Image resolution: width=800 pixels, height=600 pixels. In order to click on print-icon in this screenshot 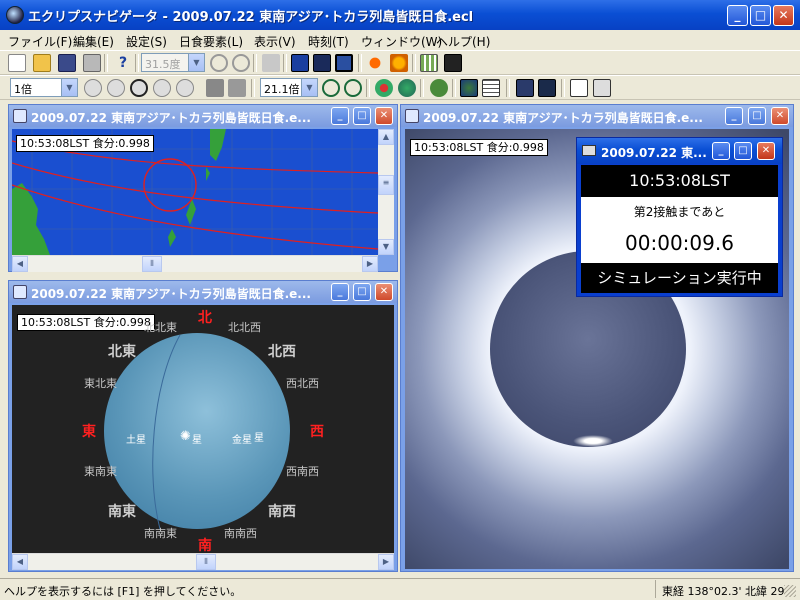, I will do `click(92, 63)`.